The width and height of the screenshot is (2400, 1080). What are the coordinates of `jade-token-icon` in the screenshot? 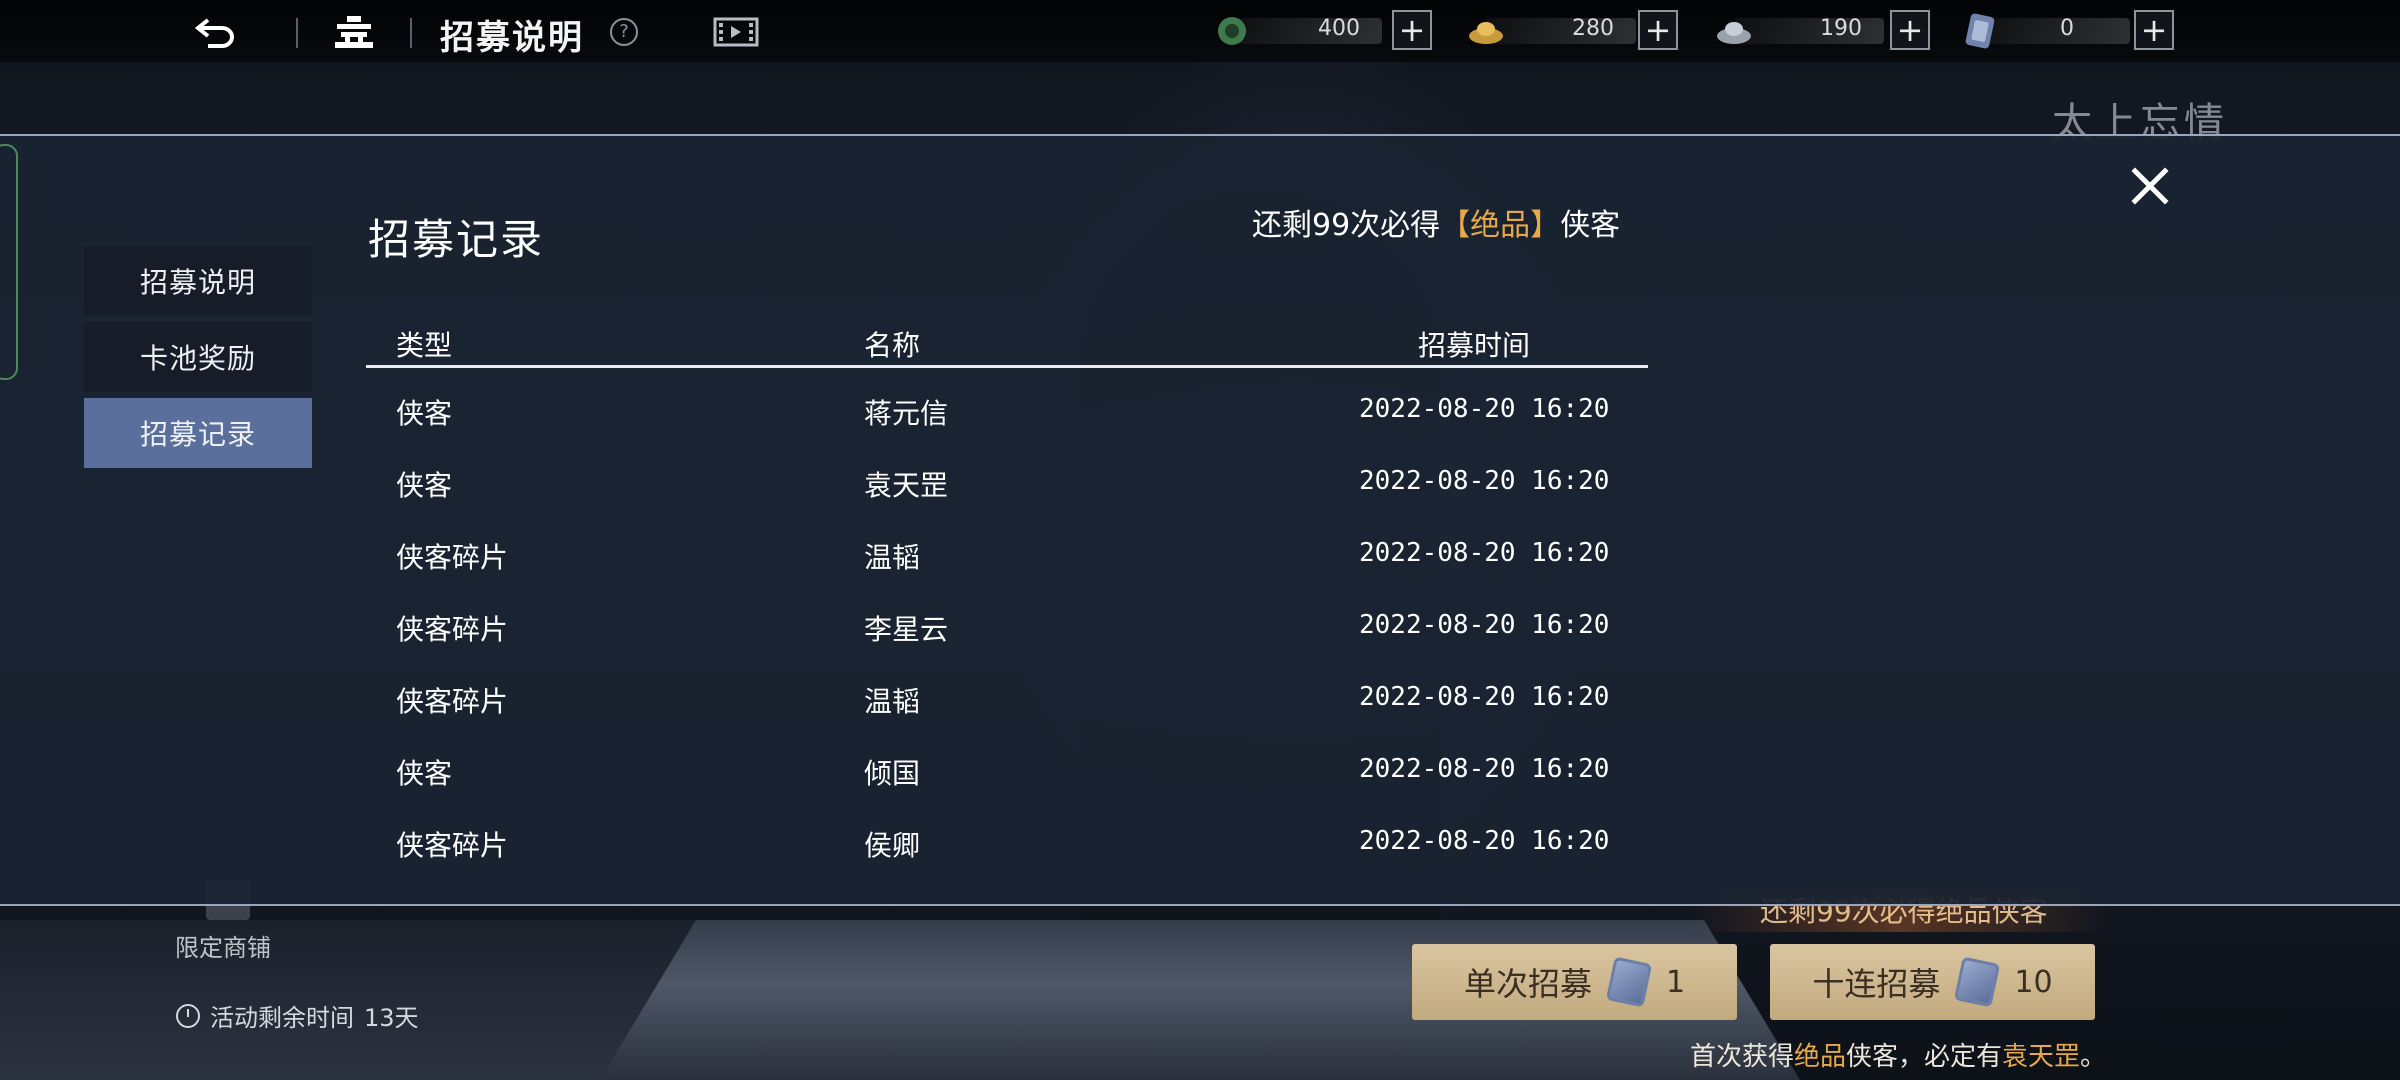 It's located at (1232, 31).